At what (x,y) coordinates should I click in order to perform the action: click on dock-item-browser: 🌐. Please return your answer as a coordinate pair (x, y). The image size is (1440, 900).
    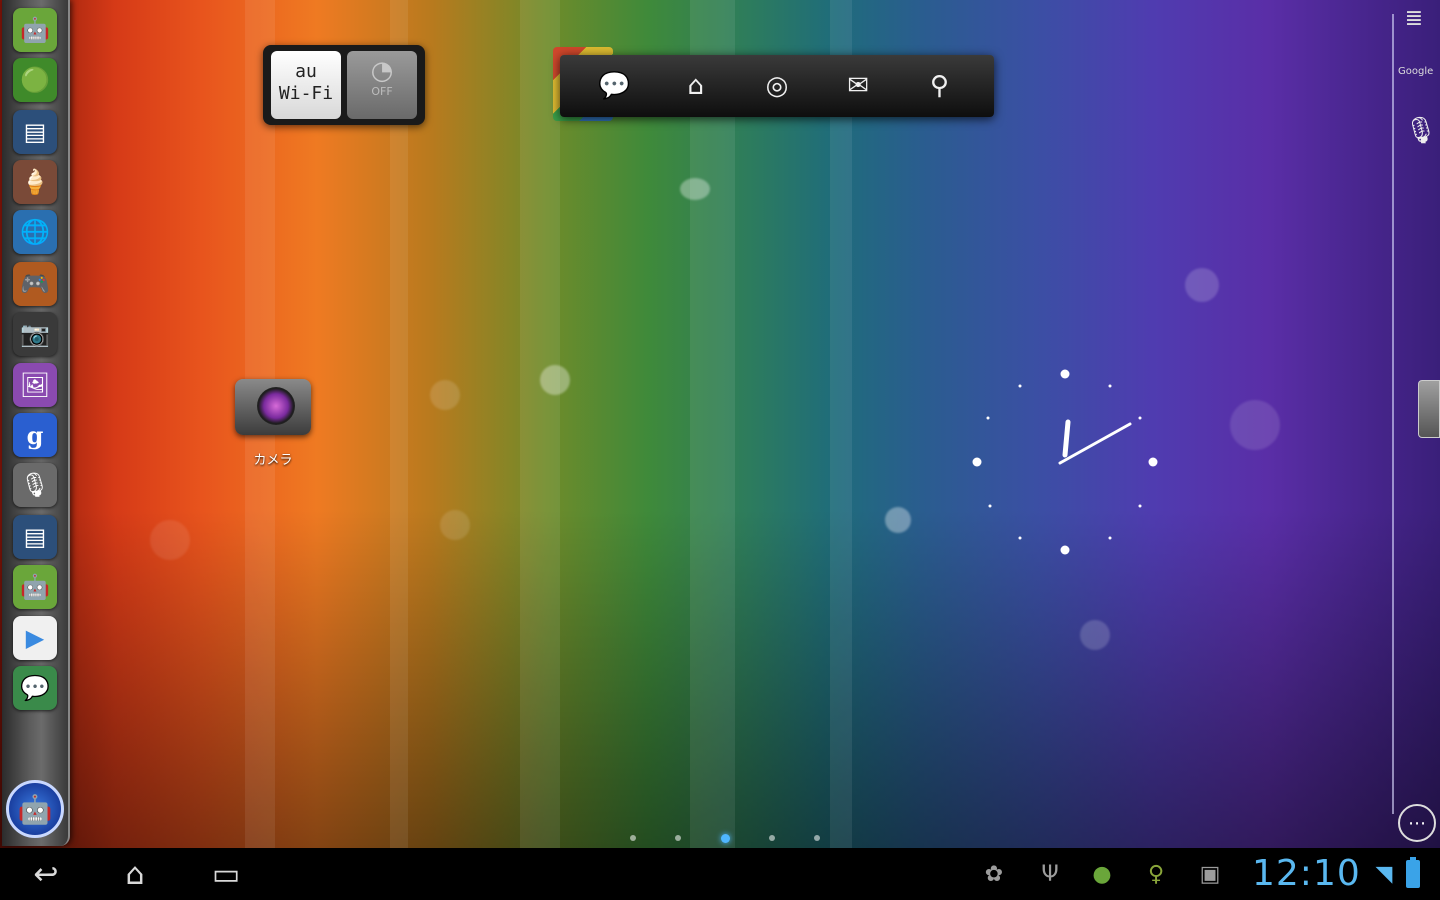
    Looking at the image, I should click on (35, 232).